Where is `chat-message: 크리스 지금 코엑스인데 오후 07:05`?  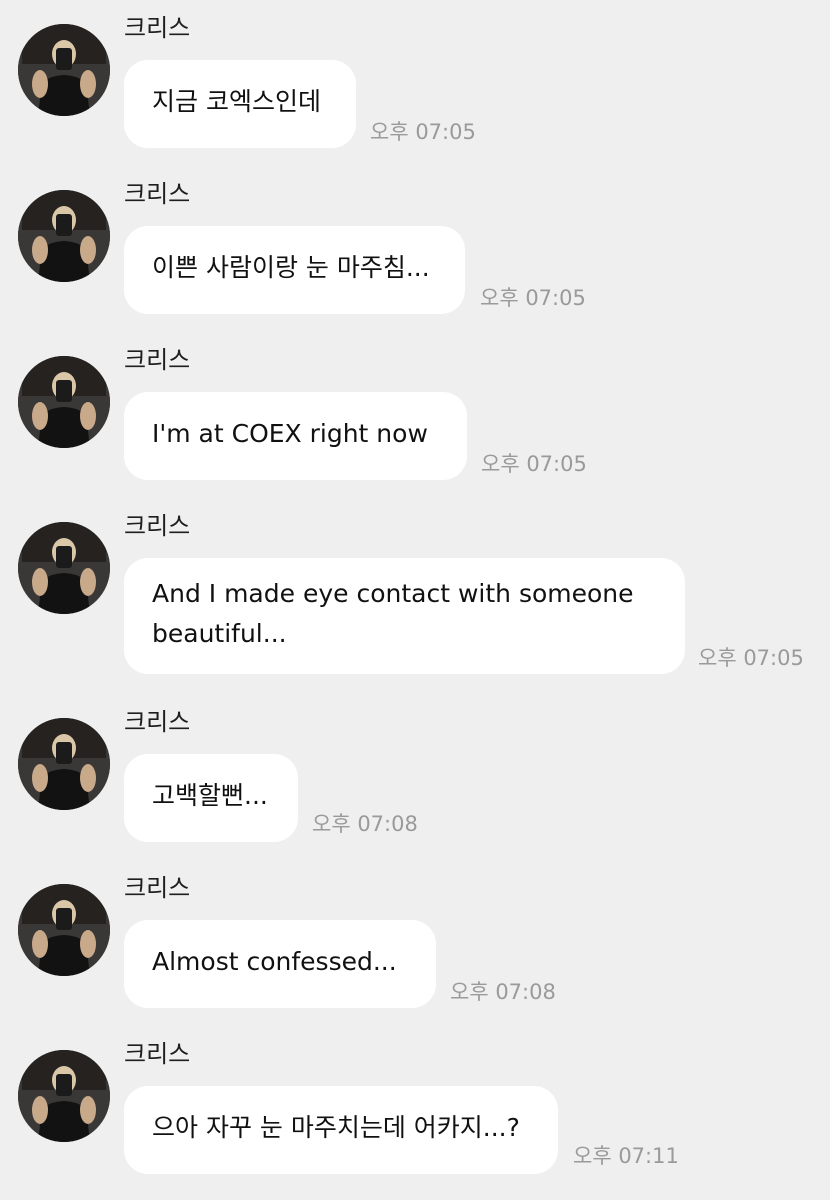 chat-message: 크리스 지금 코엑스인데 오후 07:05 is located at coordinates (415, 84).